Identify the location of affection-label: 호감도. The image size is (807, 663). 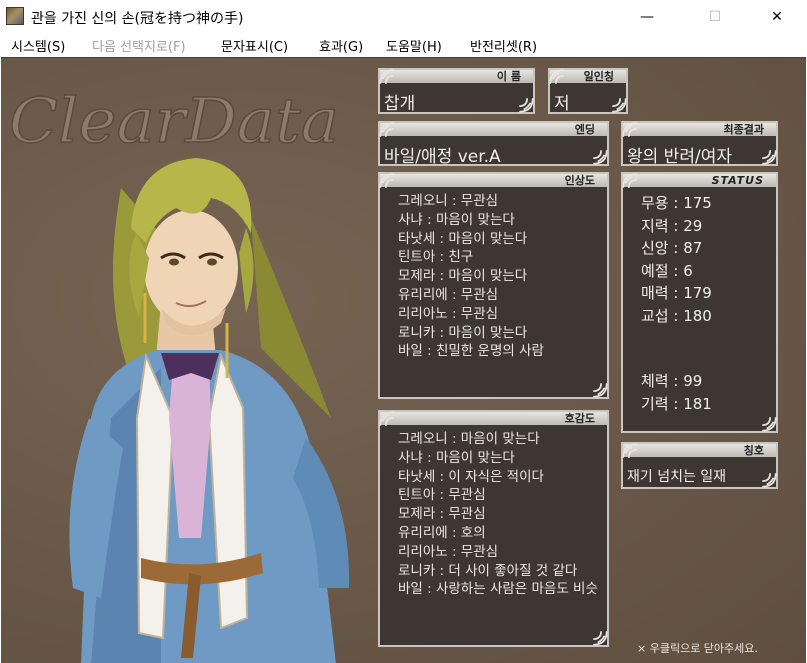
(493, 418).